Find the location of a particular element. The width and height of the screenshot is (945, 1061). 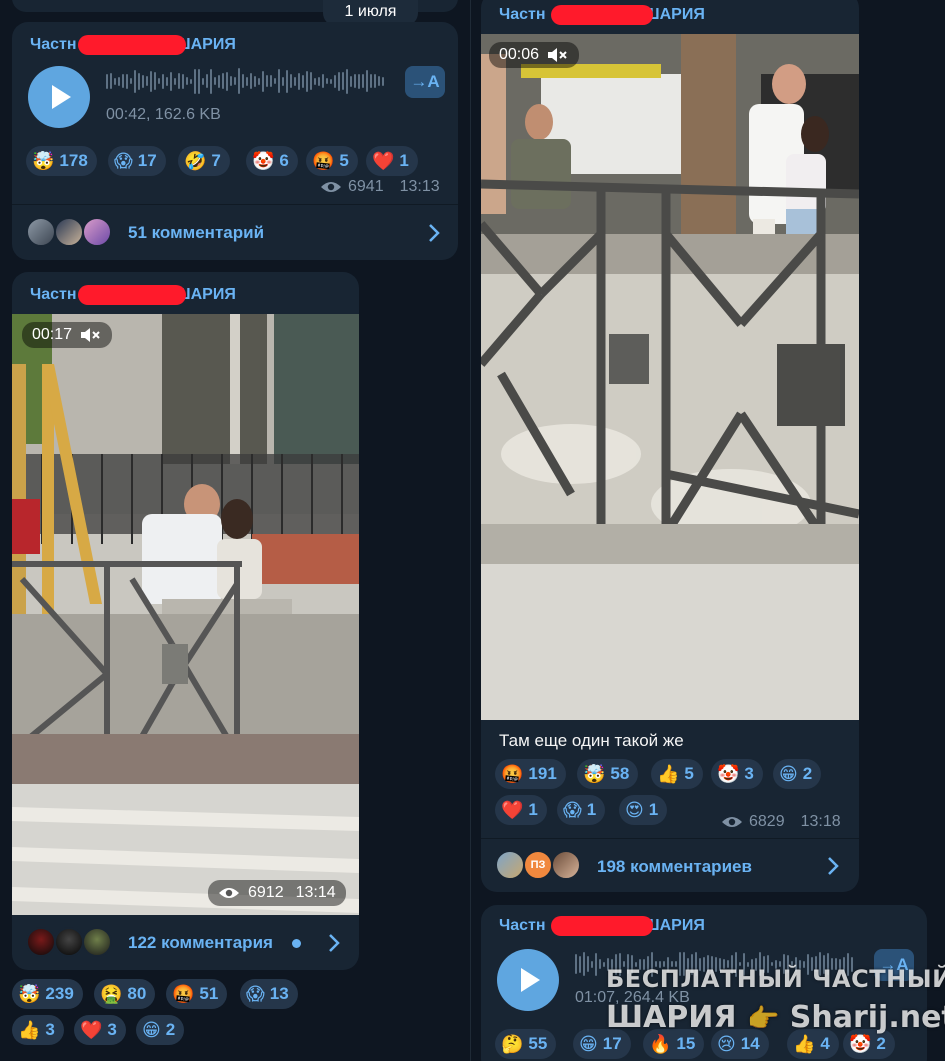

reaction-pill: 😱 13 is located at coordinates (269, 994).